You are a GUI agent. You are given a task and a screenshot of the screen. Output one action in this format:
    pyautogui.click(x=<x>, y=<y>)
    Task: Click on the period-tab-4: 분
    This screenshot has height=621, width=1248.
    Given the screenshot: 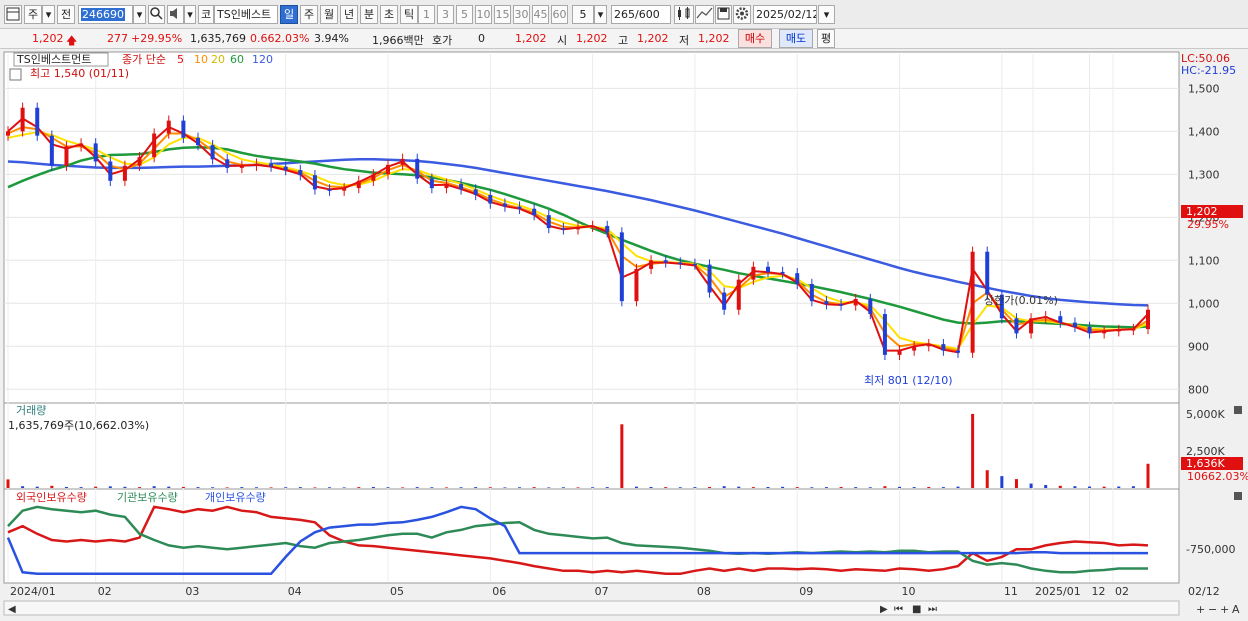 What is the action you would take?
    pyautogui.click(x=369, y=14)
    